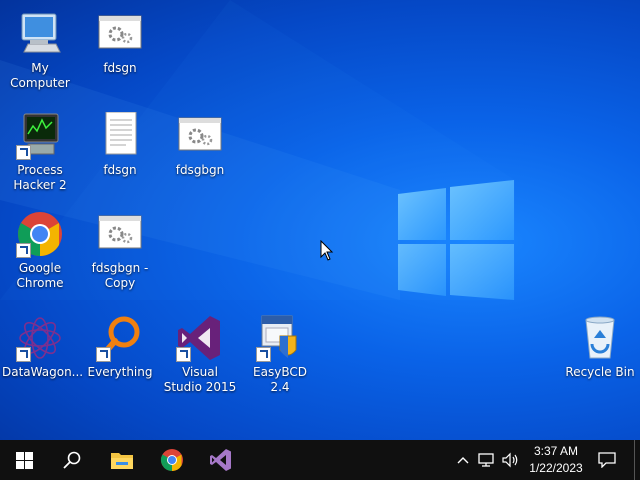  I want to click on clock: 3:37 AM 1/22/2023, so click(556, 460).